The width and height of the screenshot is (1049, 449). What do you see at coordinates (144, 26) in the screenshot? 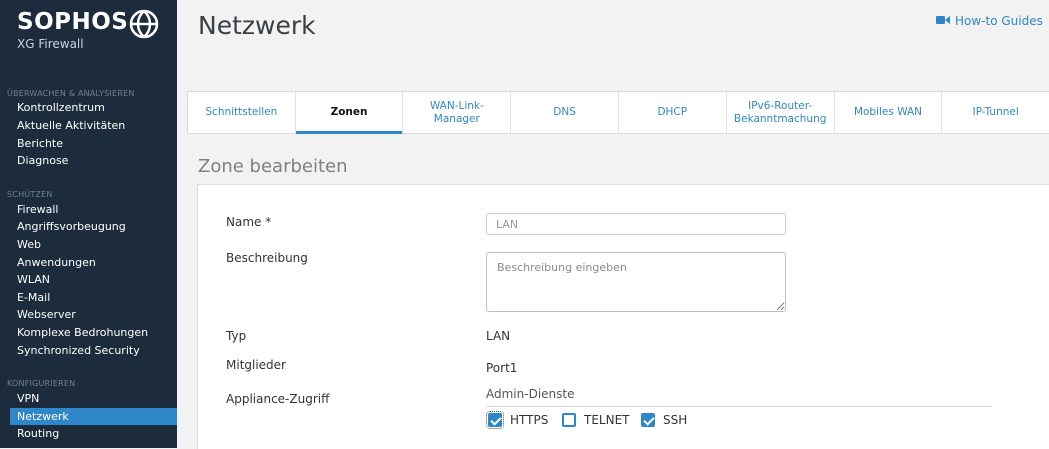
I see `globe-icon` at bounding box center [144, 26].